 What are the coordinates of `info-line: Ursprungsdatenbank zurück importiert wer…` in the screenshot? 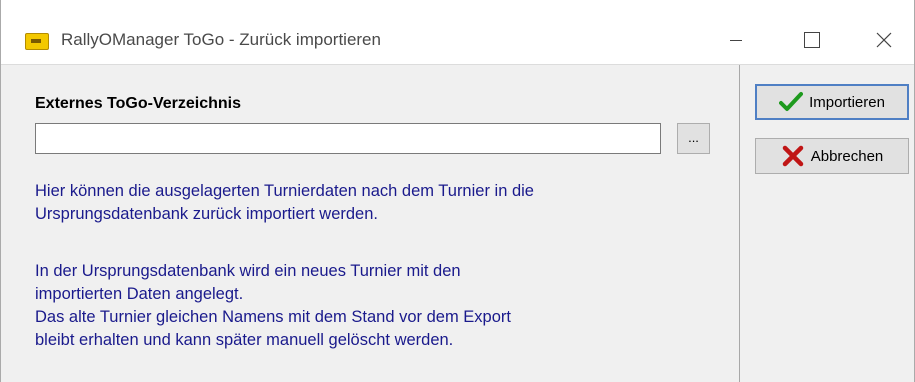 It's located at (206, 214).